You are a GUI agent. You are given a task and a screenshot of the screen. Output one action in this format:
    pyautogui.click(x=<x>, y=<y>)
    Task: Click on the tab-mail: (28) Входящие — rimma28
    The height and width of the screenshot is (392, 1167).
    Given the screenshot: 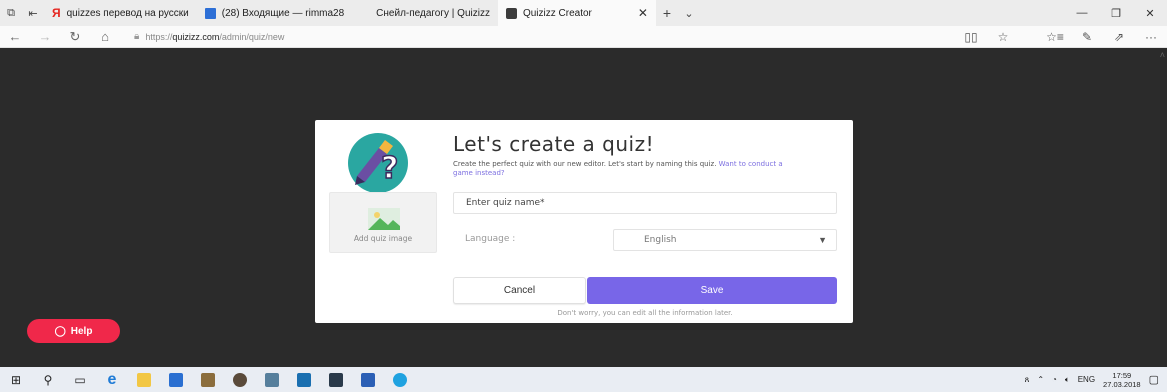 What is the action you would take?
    pyautogui.click(x=274, y=13)
    